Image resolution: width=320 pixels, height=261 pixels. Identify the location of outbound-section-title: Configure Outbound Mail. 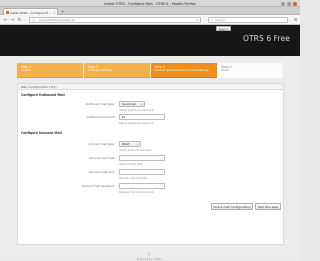
(43, 95).